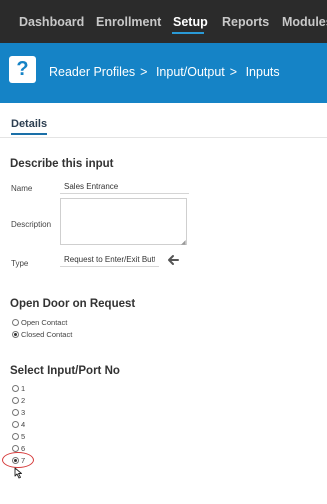 Image resolution: width=327 pixels, height=504 pixels. I want to click on name-label: Name, so click(22, 188).